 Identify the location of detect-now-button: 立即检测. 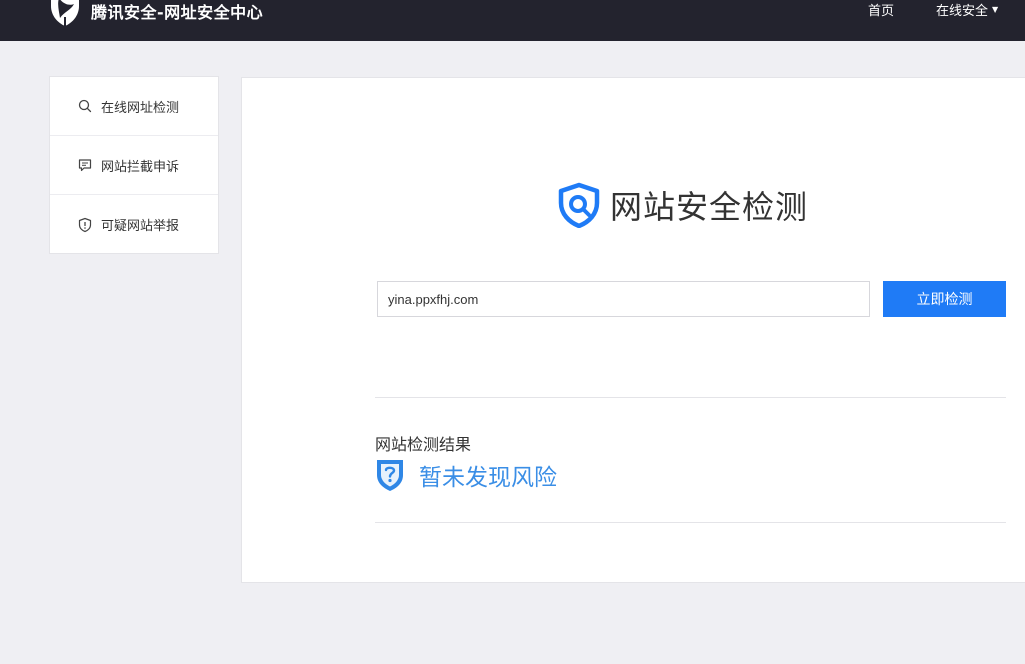
(944, 299).